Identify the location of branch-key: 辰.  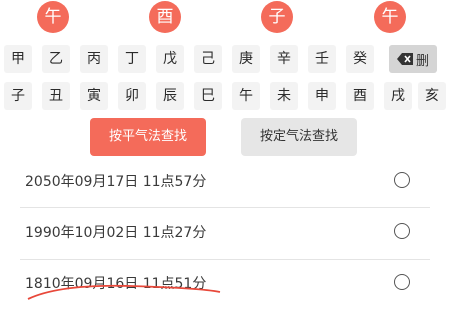
(170, 96).